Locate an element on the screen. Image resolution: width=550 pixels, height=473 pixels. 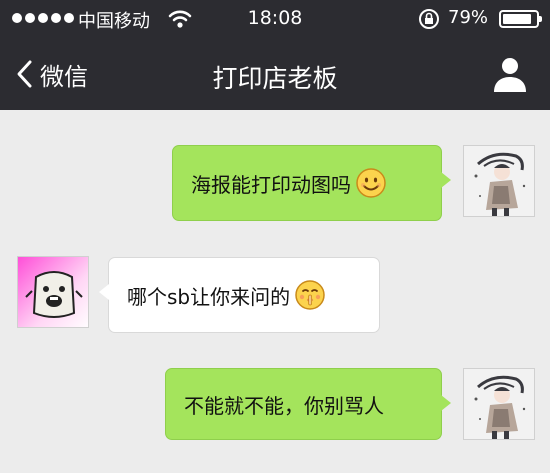
message-text: 海报能打印动图吗 is located at coordinates (271, 184).